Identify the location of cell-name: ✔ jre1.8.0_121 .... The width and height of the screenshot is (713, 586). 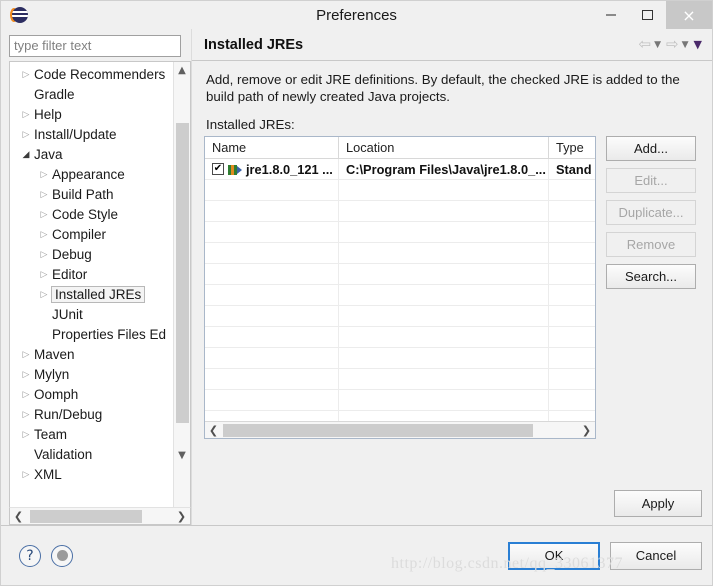
(272, 169).